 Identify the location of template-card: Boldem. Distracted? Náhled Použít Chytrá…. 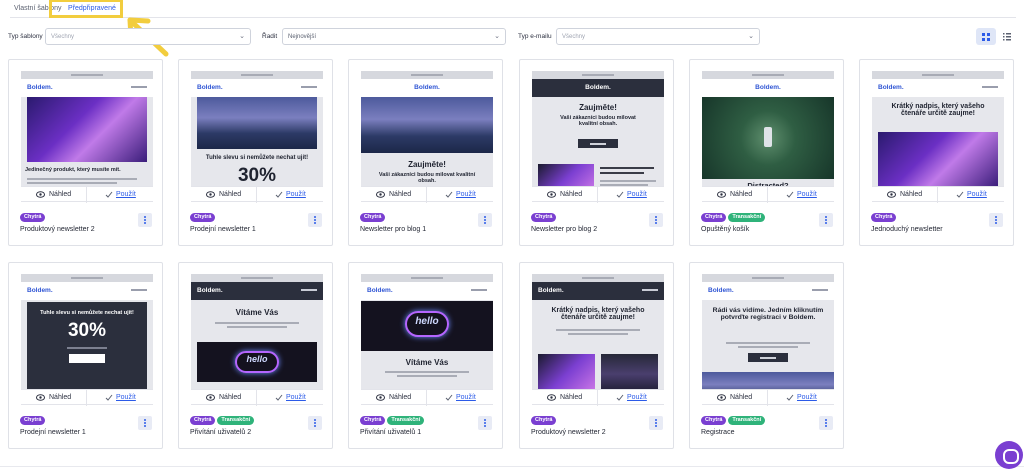
(766, 152).